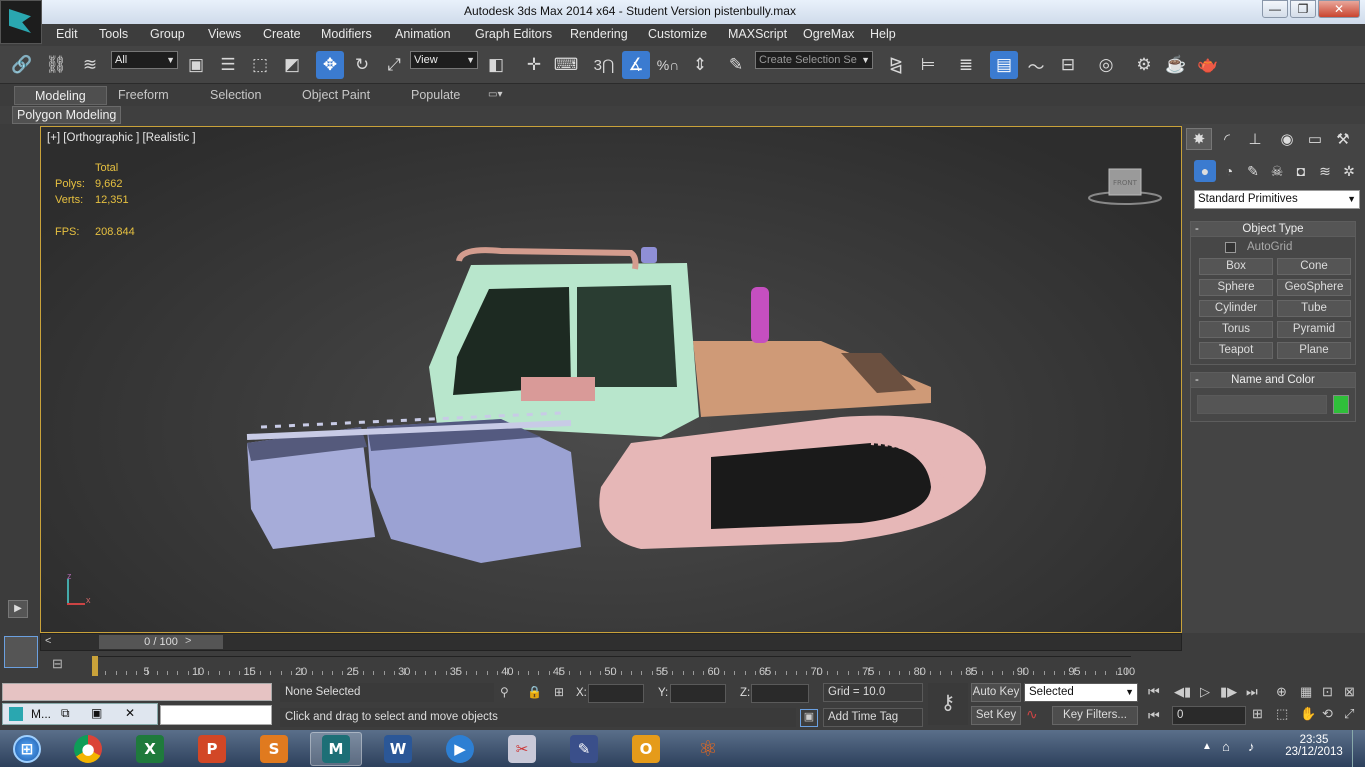 This screenshot has width=1365, height=767. I want to click on percent-snap-icon: %∩, so click(668, 65).